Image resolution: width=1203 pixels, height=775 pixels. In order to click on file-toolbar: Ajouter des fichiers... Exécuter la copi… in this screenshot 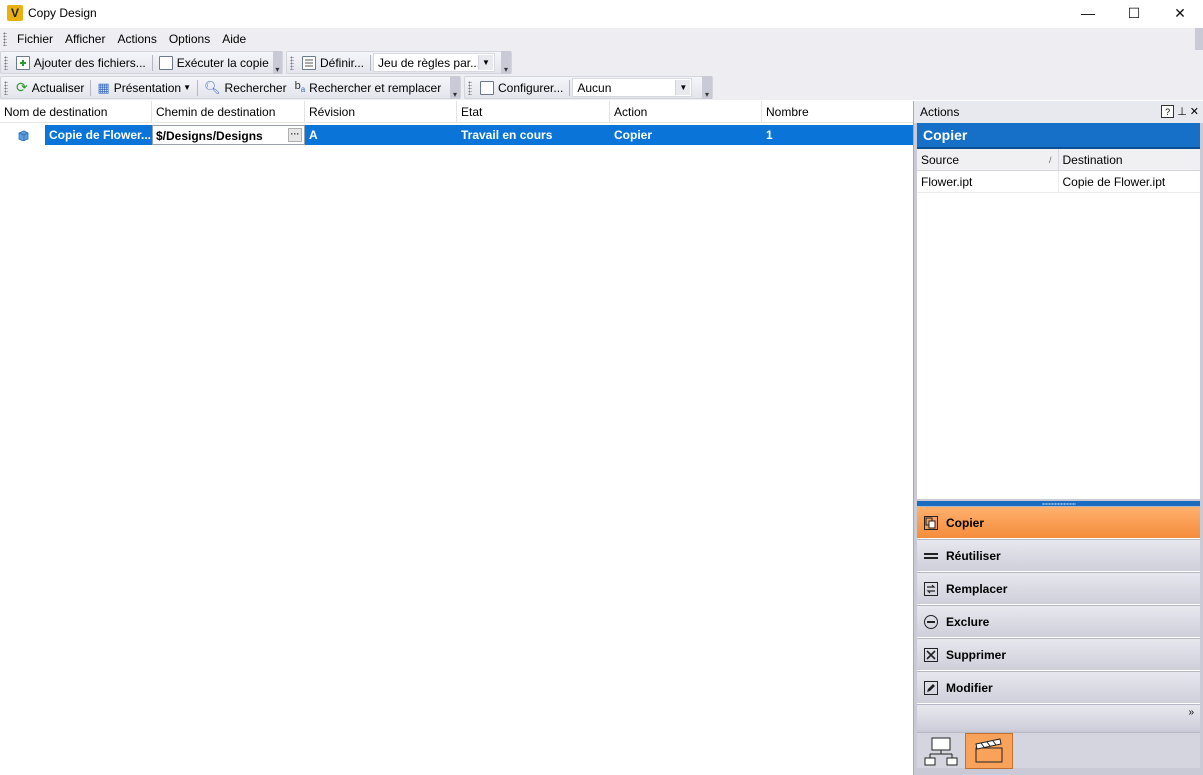, I will do `click(141, 62)`.